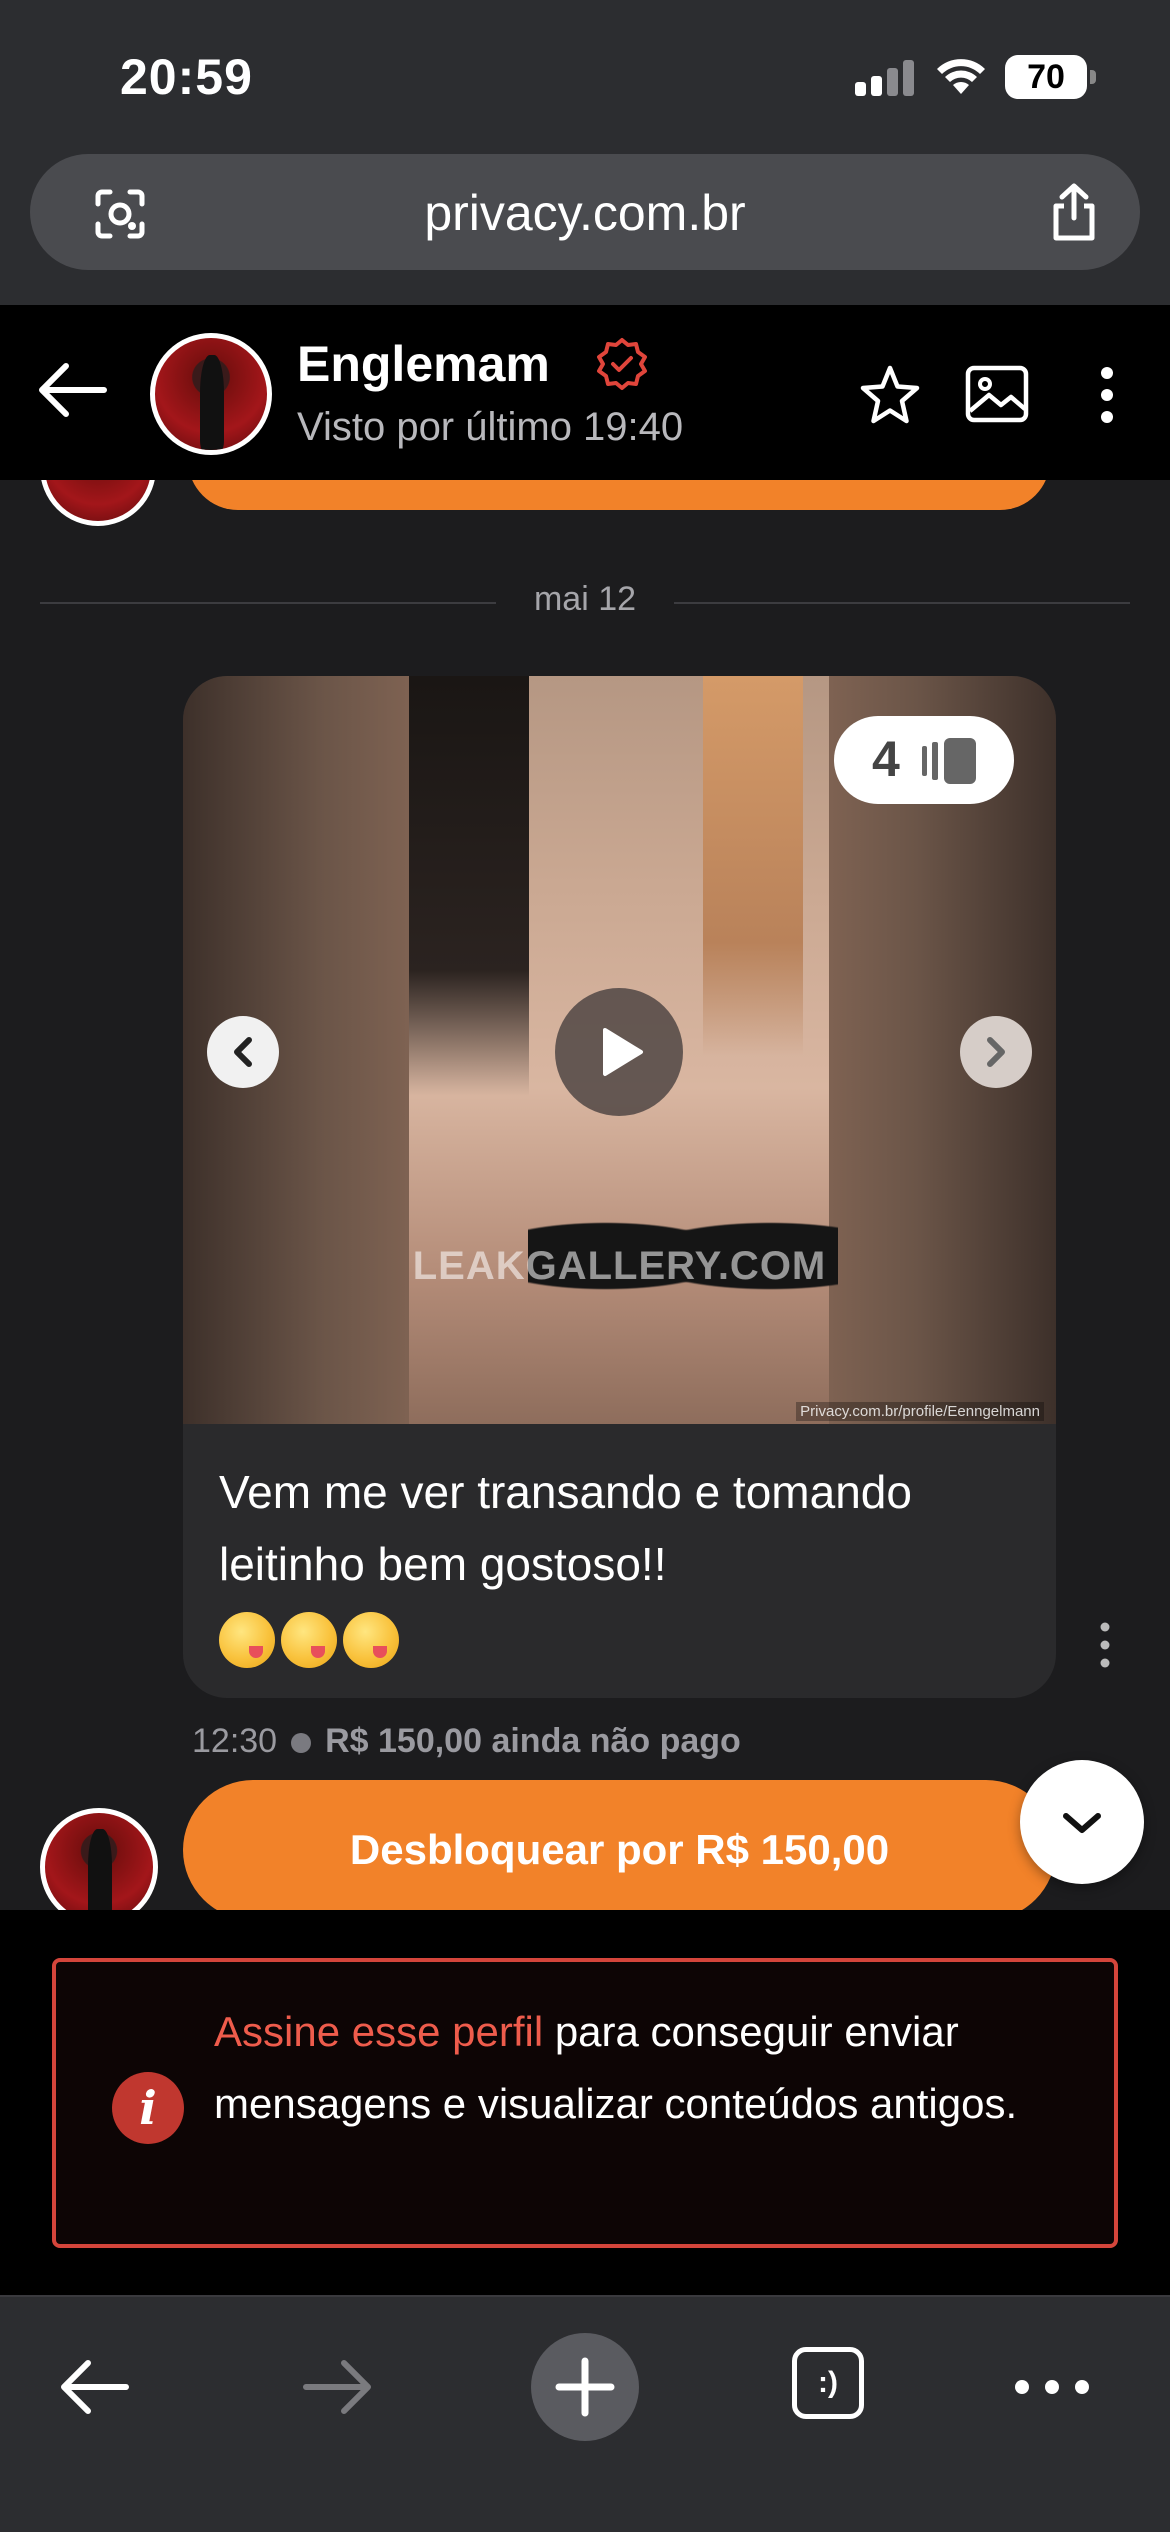 The image size is (1170, 2532). What do you see at coordinates (423, 364) in the screenshot?
I see `profile-name: Englemam` at bounding box center [423, 364].